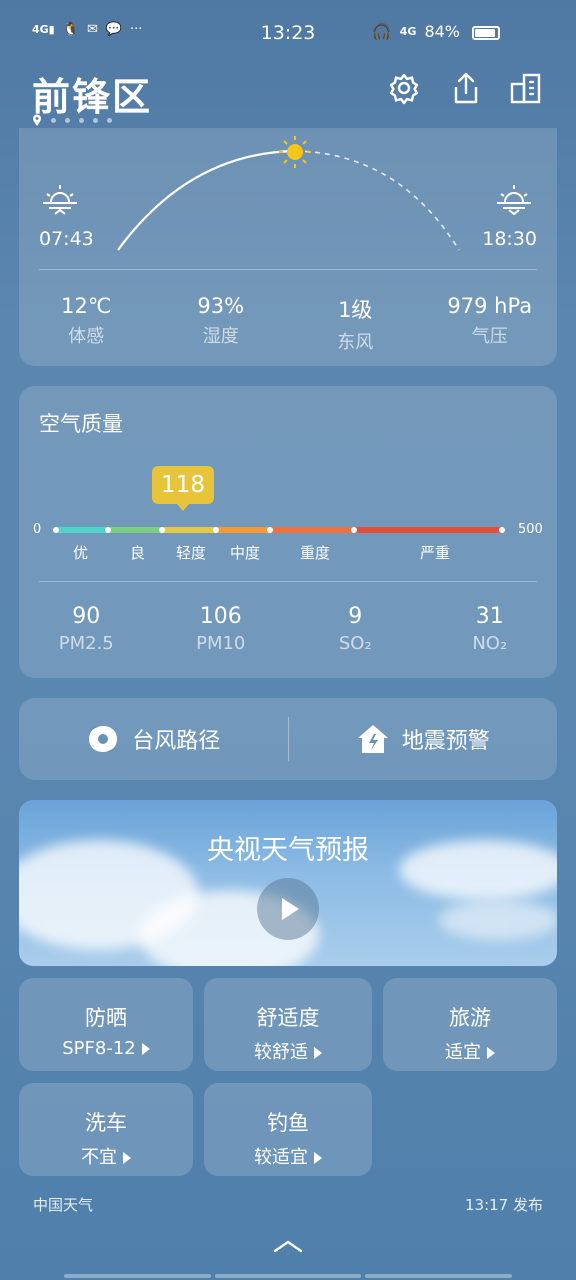  Describe the element at coordinates (92, 93) in the screenshot. I see `city-name: 前锋区` at that location.